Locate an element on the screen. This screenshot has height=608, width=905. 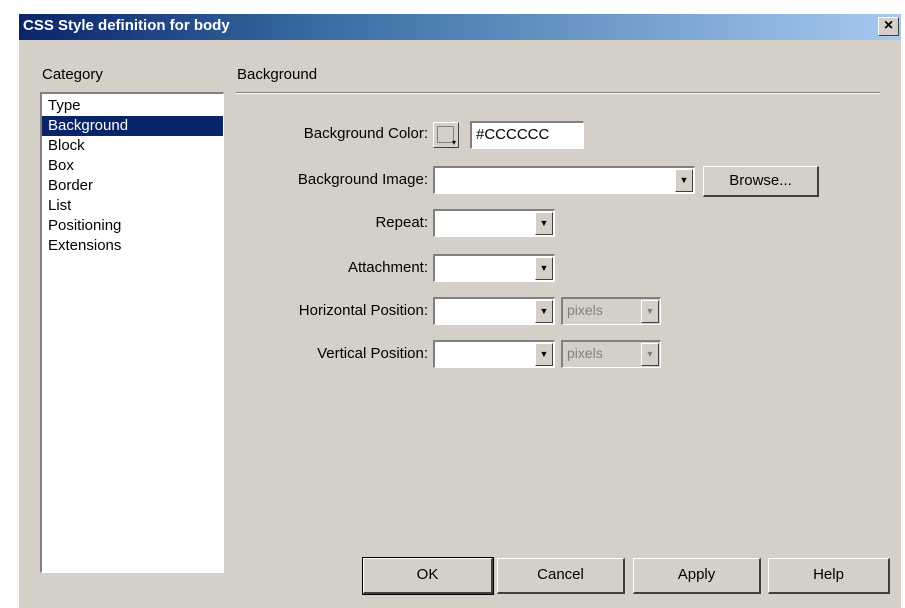
attachment-select: ▼ is located at coordinates (494, 268).